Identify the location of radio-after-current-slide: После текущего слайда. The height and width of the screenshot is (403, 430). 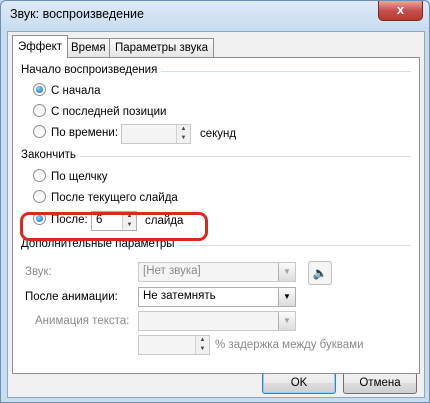
(105, 198).